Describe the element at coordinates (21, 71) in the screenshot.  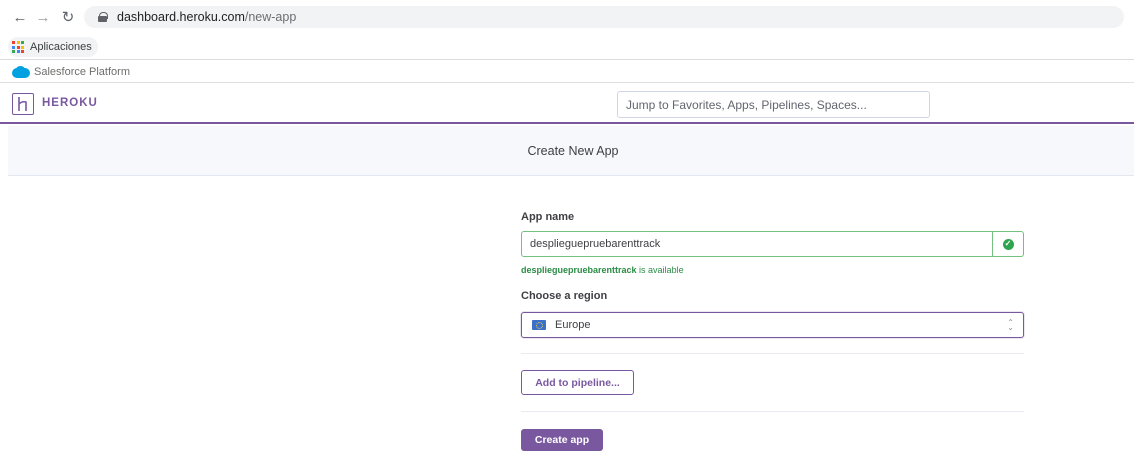
I see `salesforce-cloud-icon` at that location.